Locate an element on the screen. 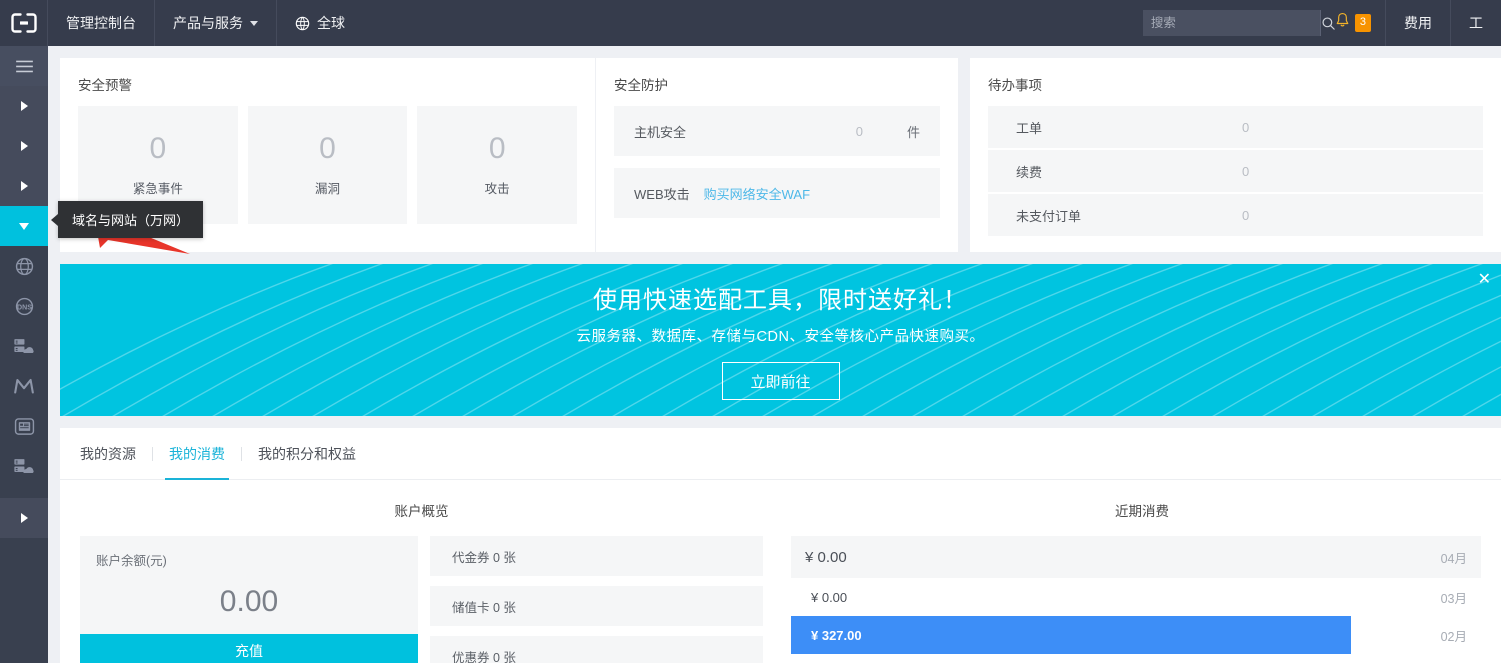 The width and height of the screenshot is (1501, 663). todo-title: 待办事项 is located at coordinates (1015, 85).